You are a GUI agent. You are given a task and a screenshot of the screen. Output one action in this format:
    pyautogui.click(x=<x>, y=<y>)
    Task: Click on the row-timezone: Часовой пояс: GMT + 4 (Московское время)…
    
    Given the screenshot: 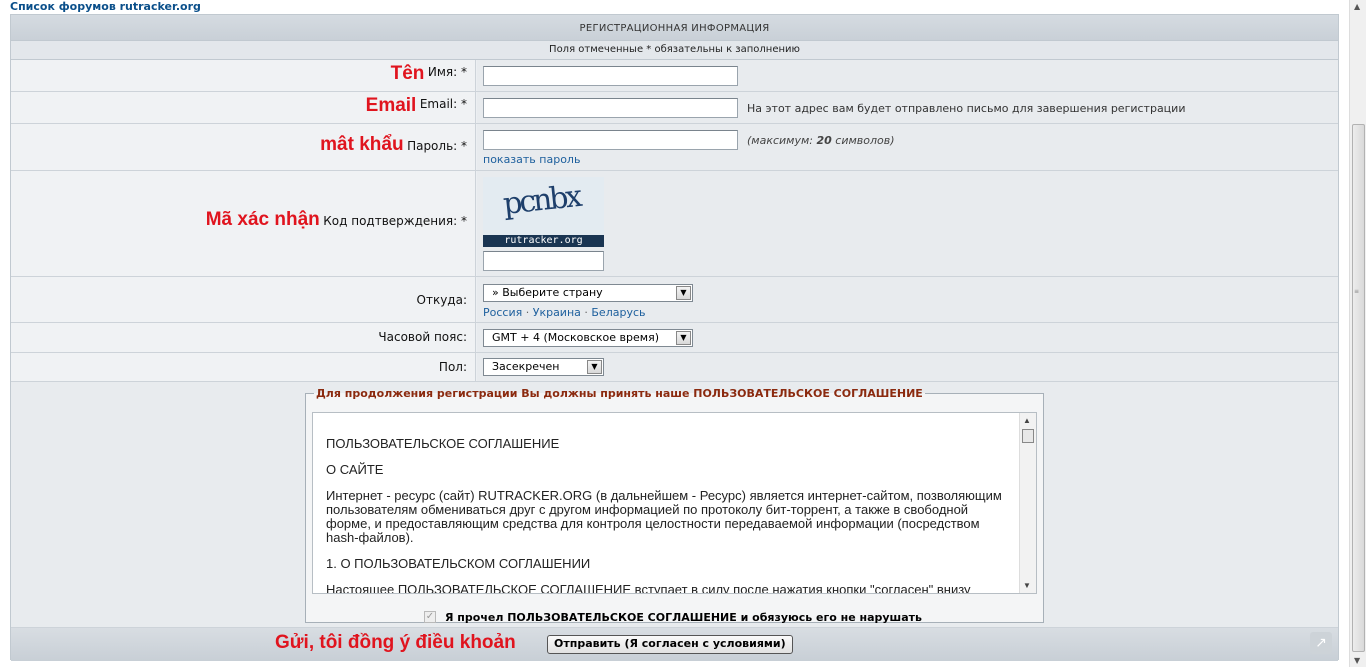 What is the action you would take?
    pyautogui.click(x=674, y=338)
    